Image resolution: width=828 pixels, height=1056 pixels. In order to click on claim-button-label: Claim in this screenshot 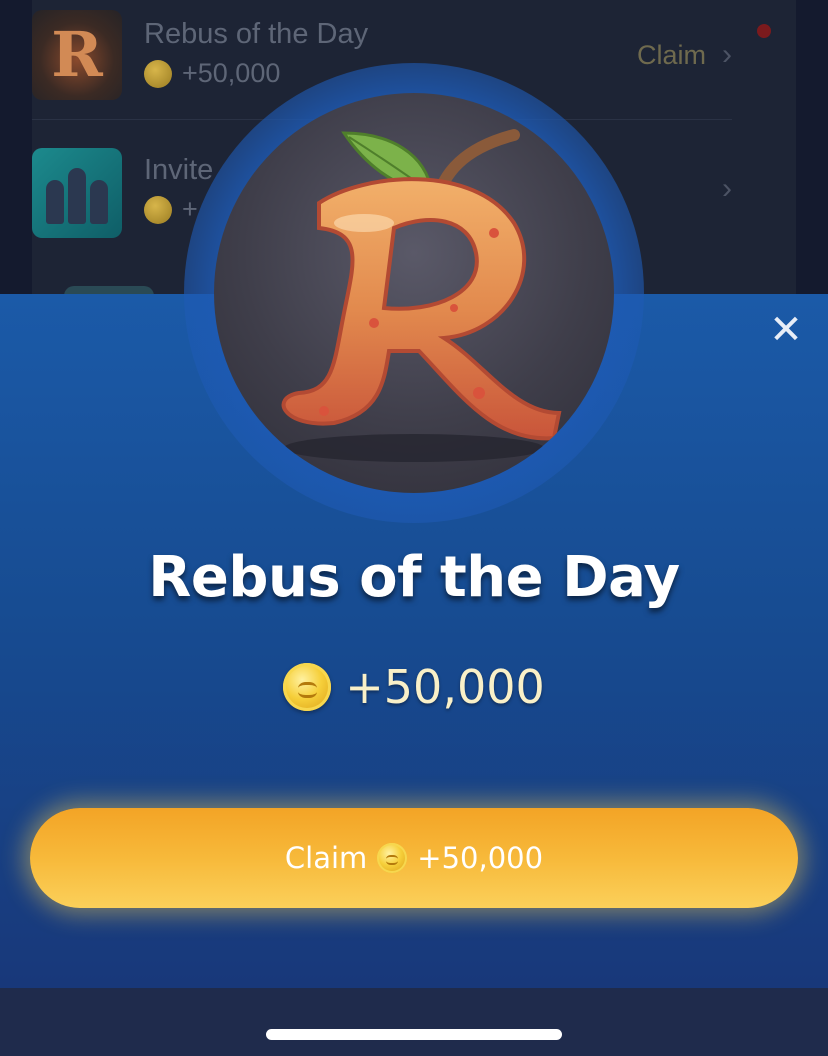, I will do `click(326, 858)`.